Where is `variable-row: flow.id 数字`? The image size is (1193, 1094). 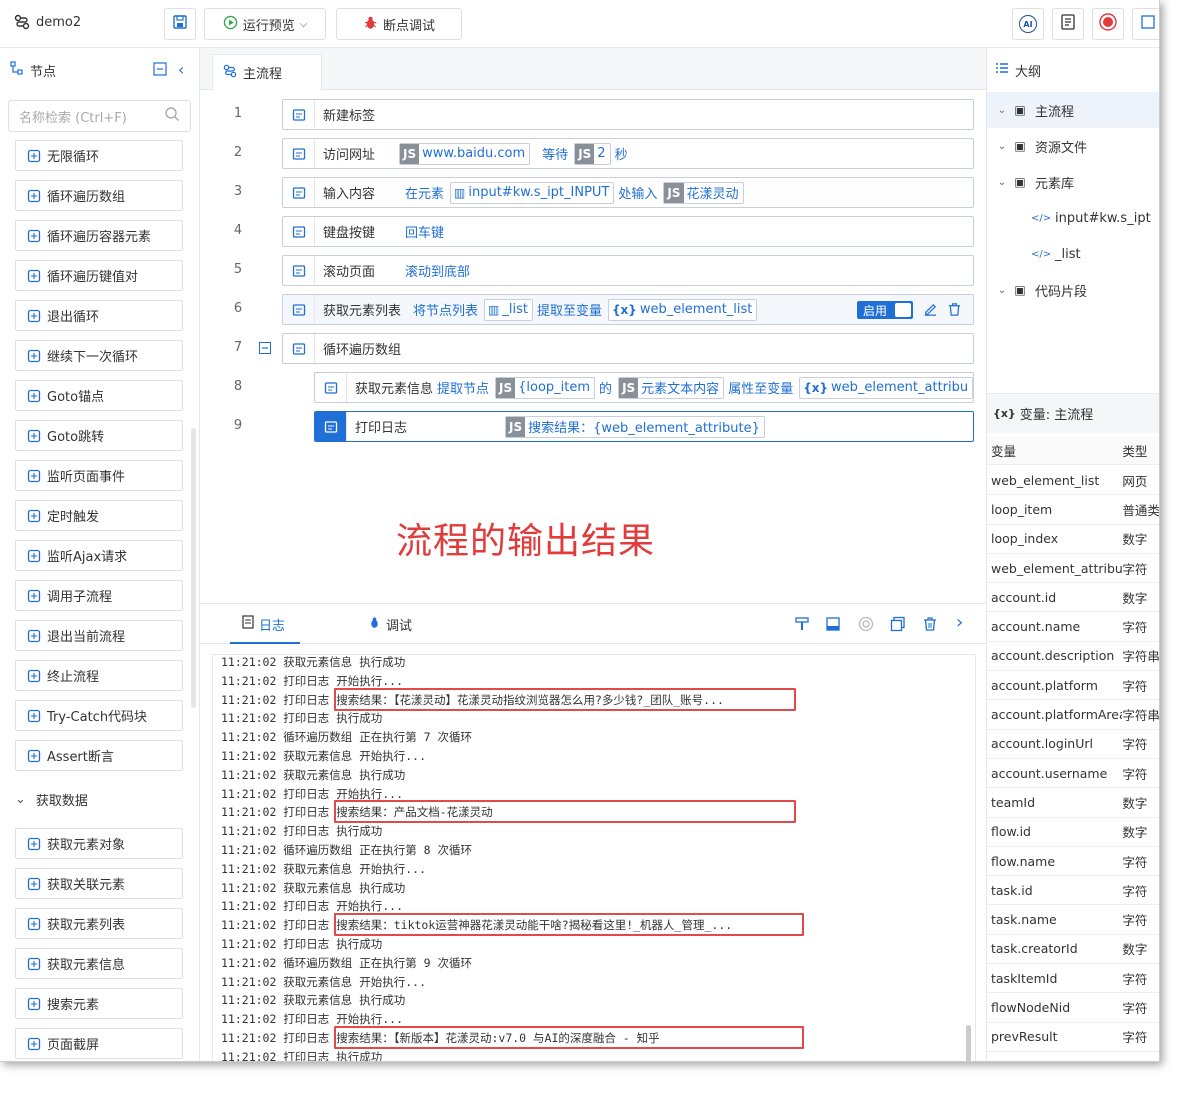 variable-row: flow.id 数字 is located at coordinates (1073, 832).